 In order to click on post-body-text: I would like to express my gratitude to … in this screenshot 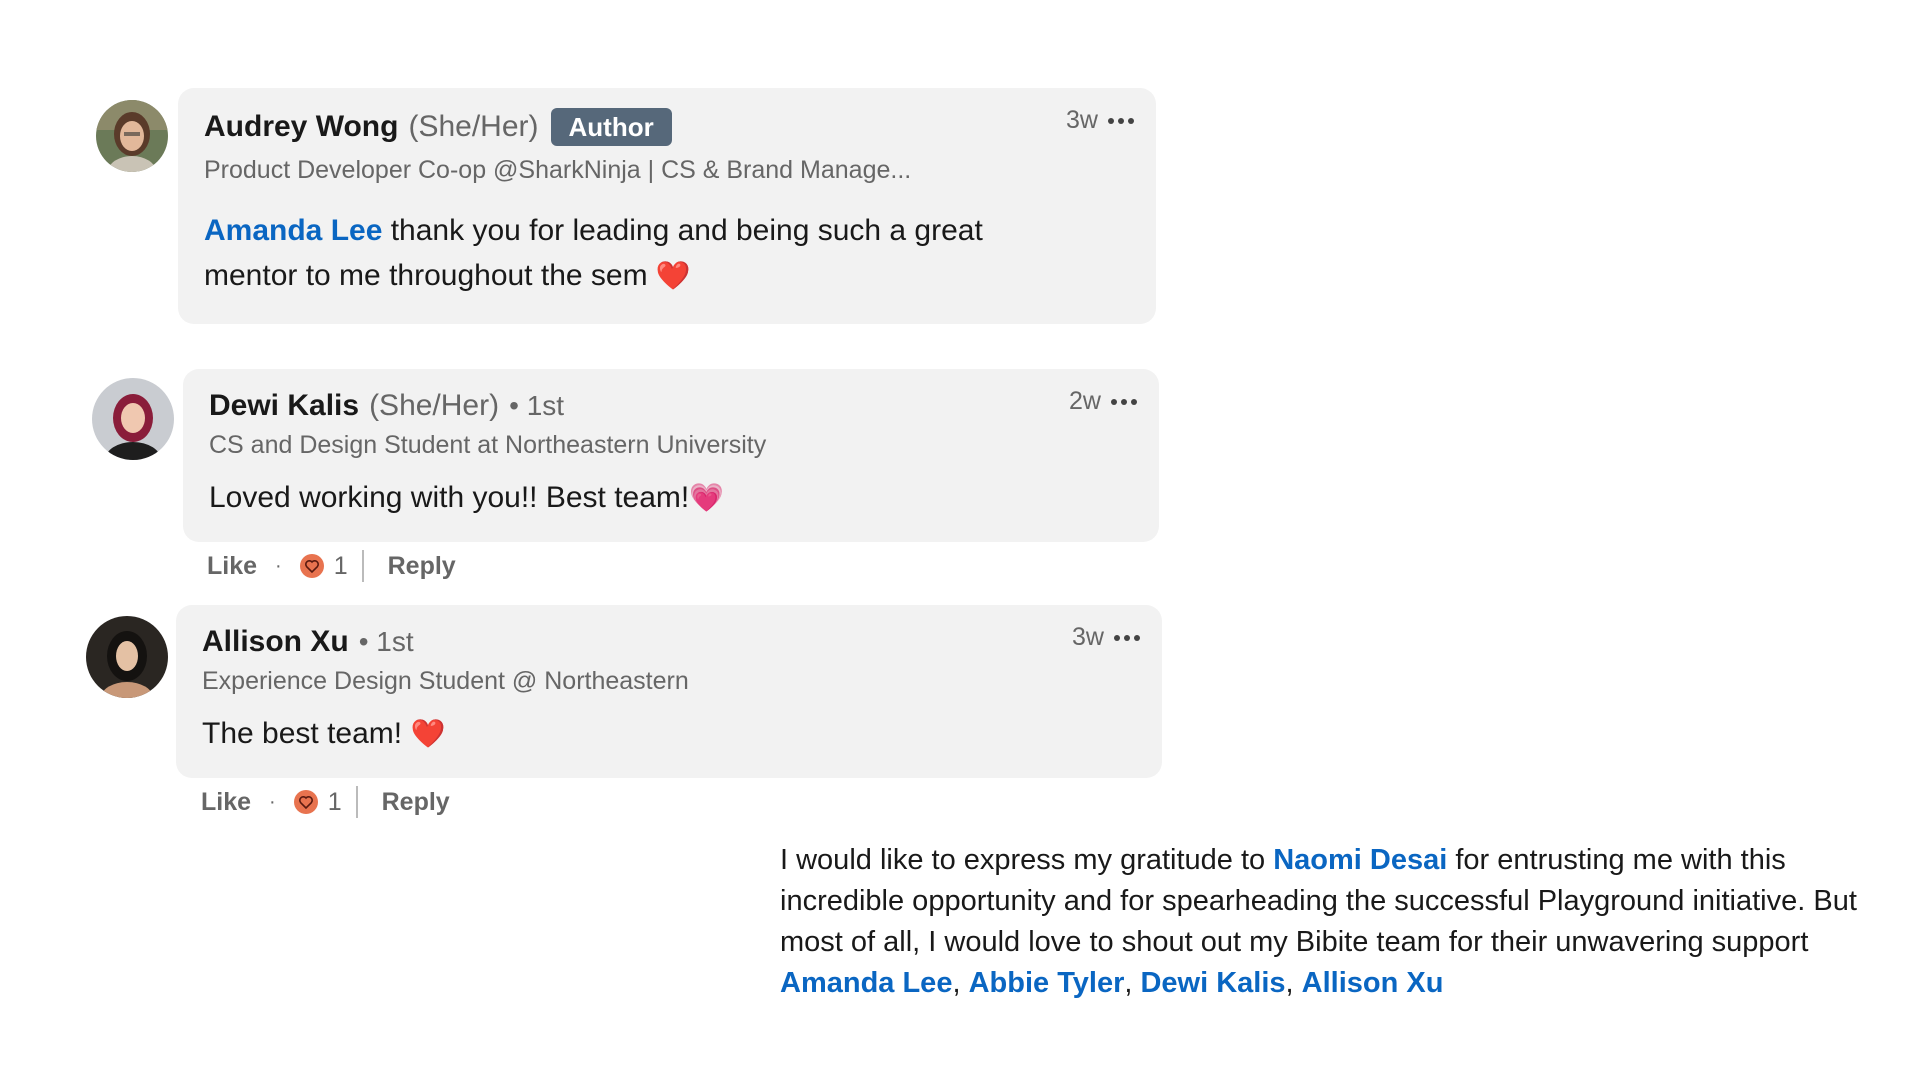, I will do `click(1325, 922)`.